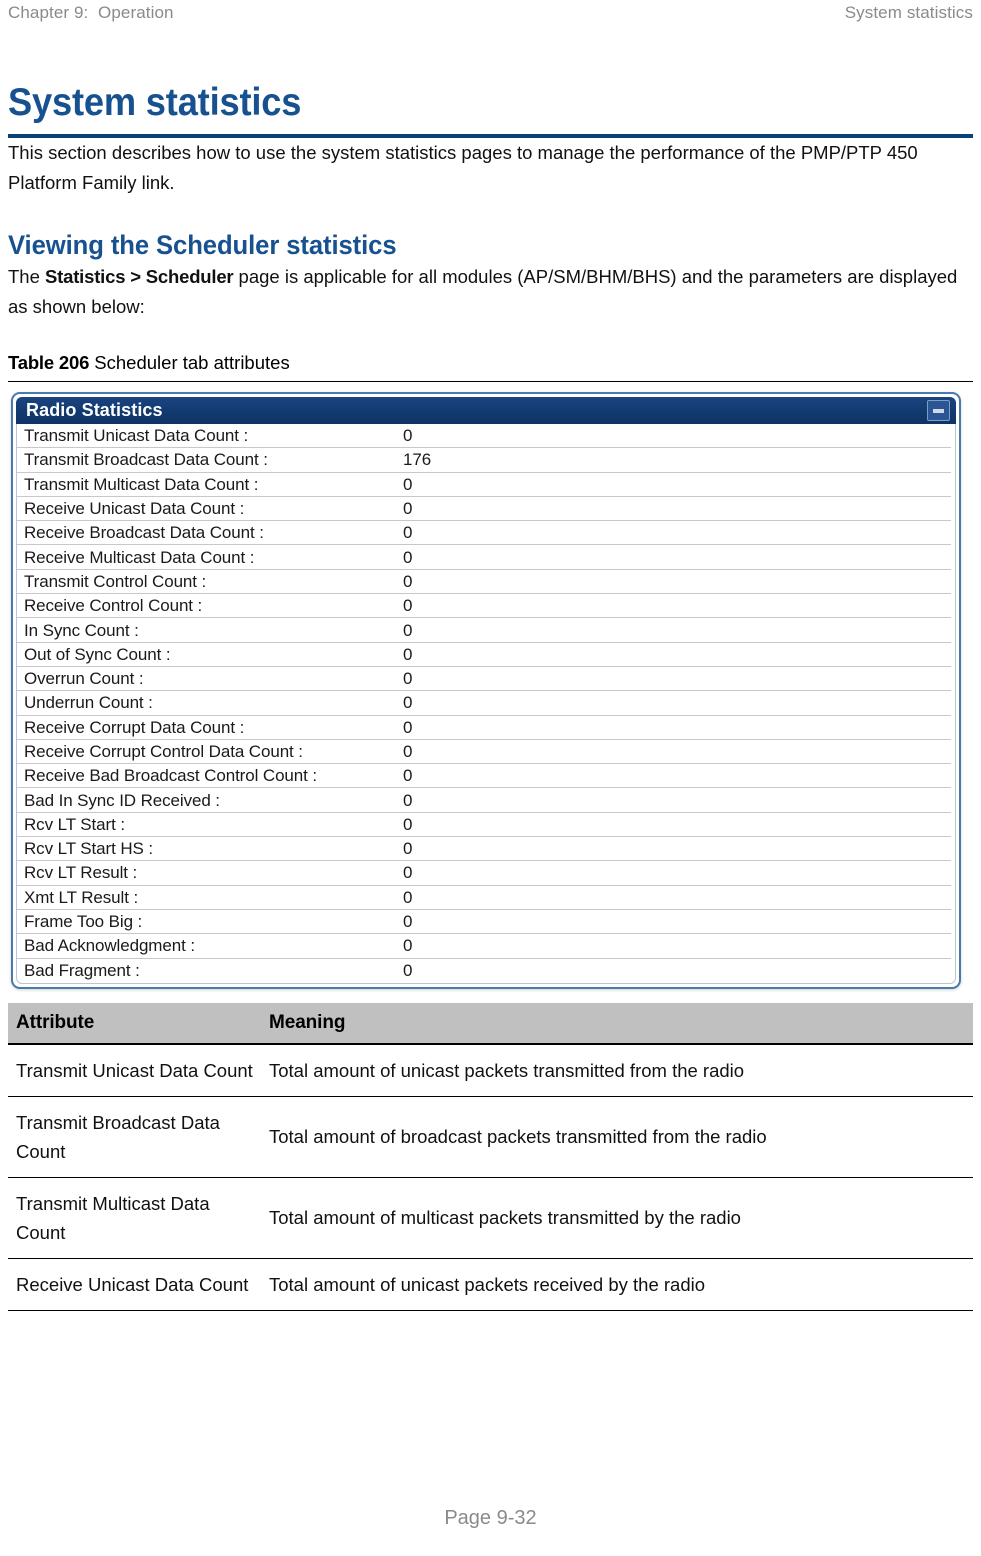 The width and height of the screenshot is (981, 1556). Describe the element at coordinates (134, 1218) in the screenshot. I see `cell-attribute: Transmit Multicast Data Count` at that location.